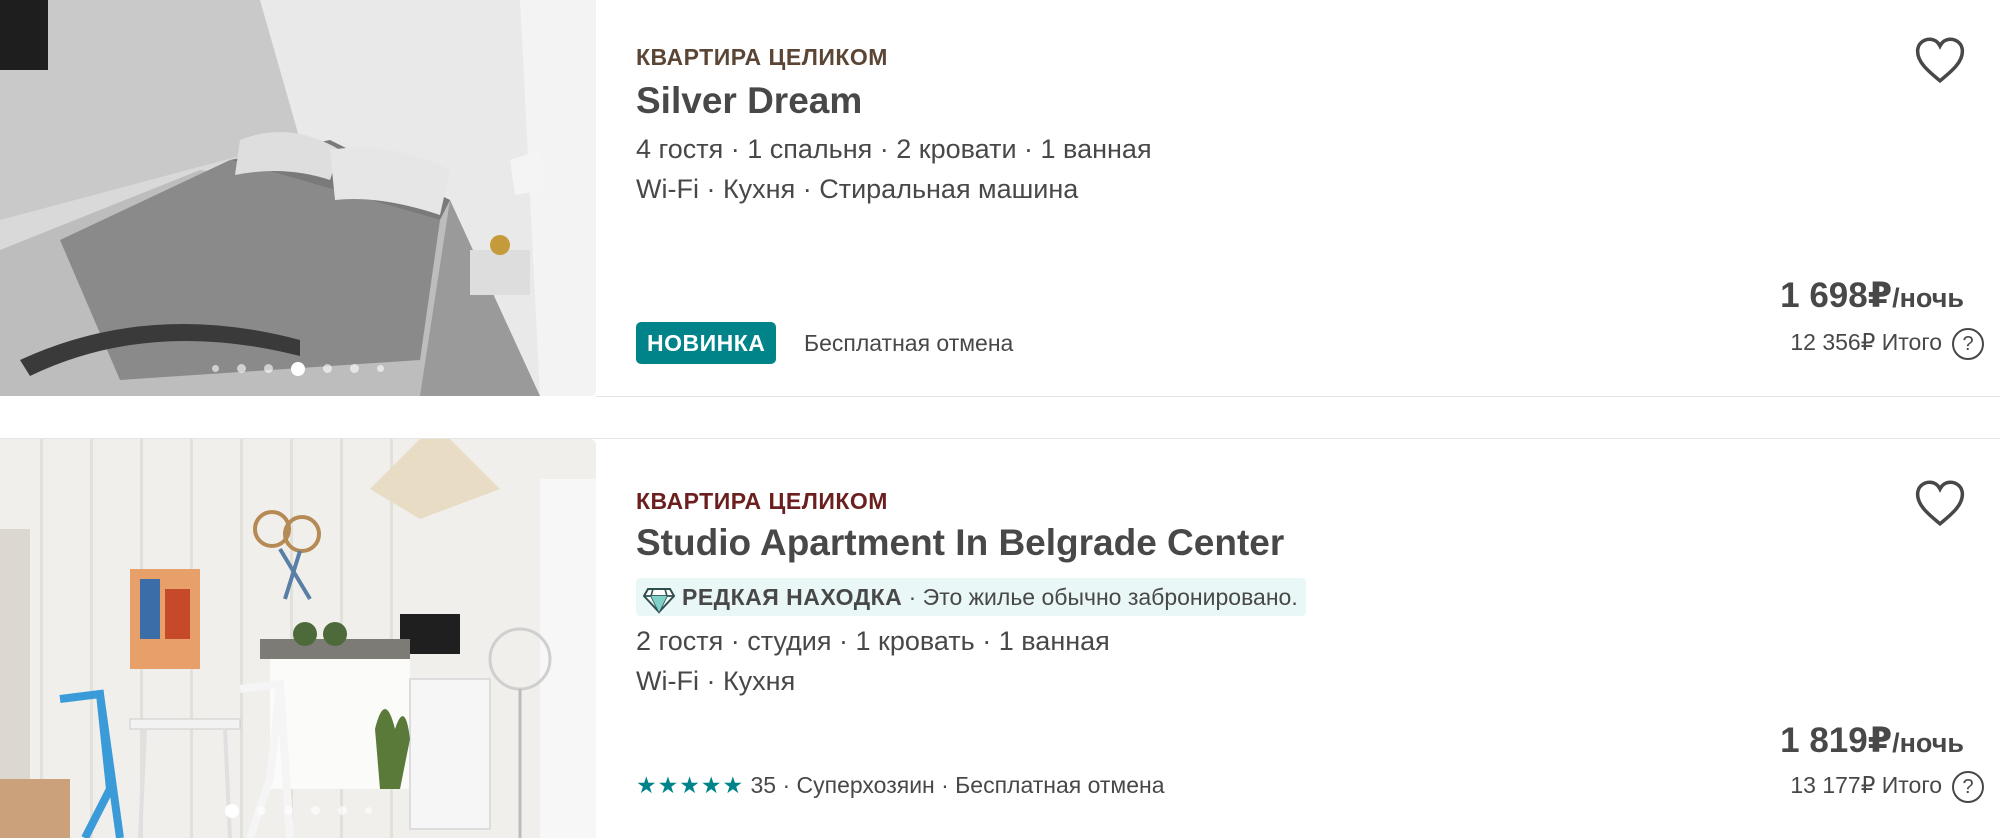 The image size is (2000, 838). What do you see at coordinates (690, 785) in the screenshot?
I see `star-icon: ★★★★★` at bounding box center [690, 785].